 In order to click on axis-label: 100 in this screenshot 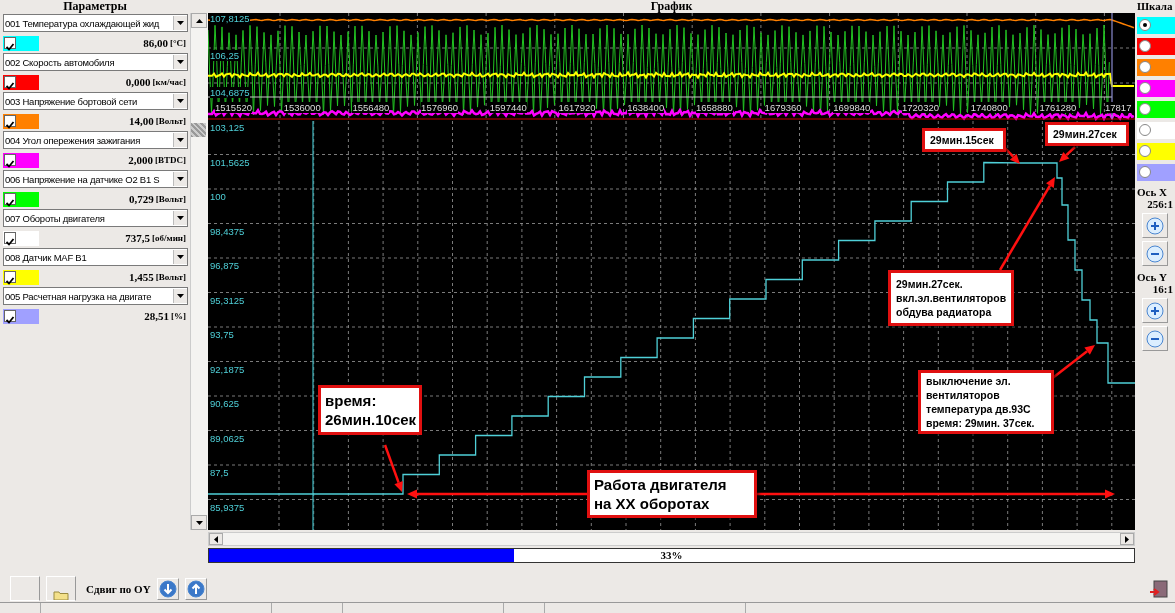, I will do `click(218, 196)`.